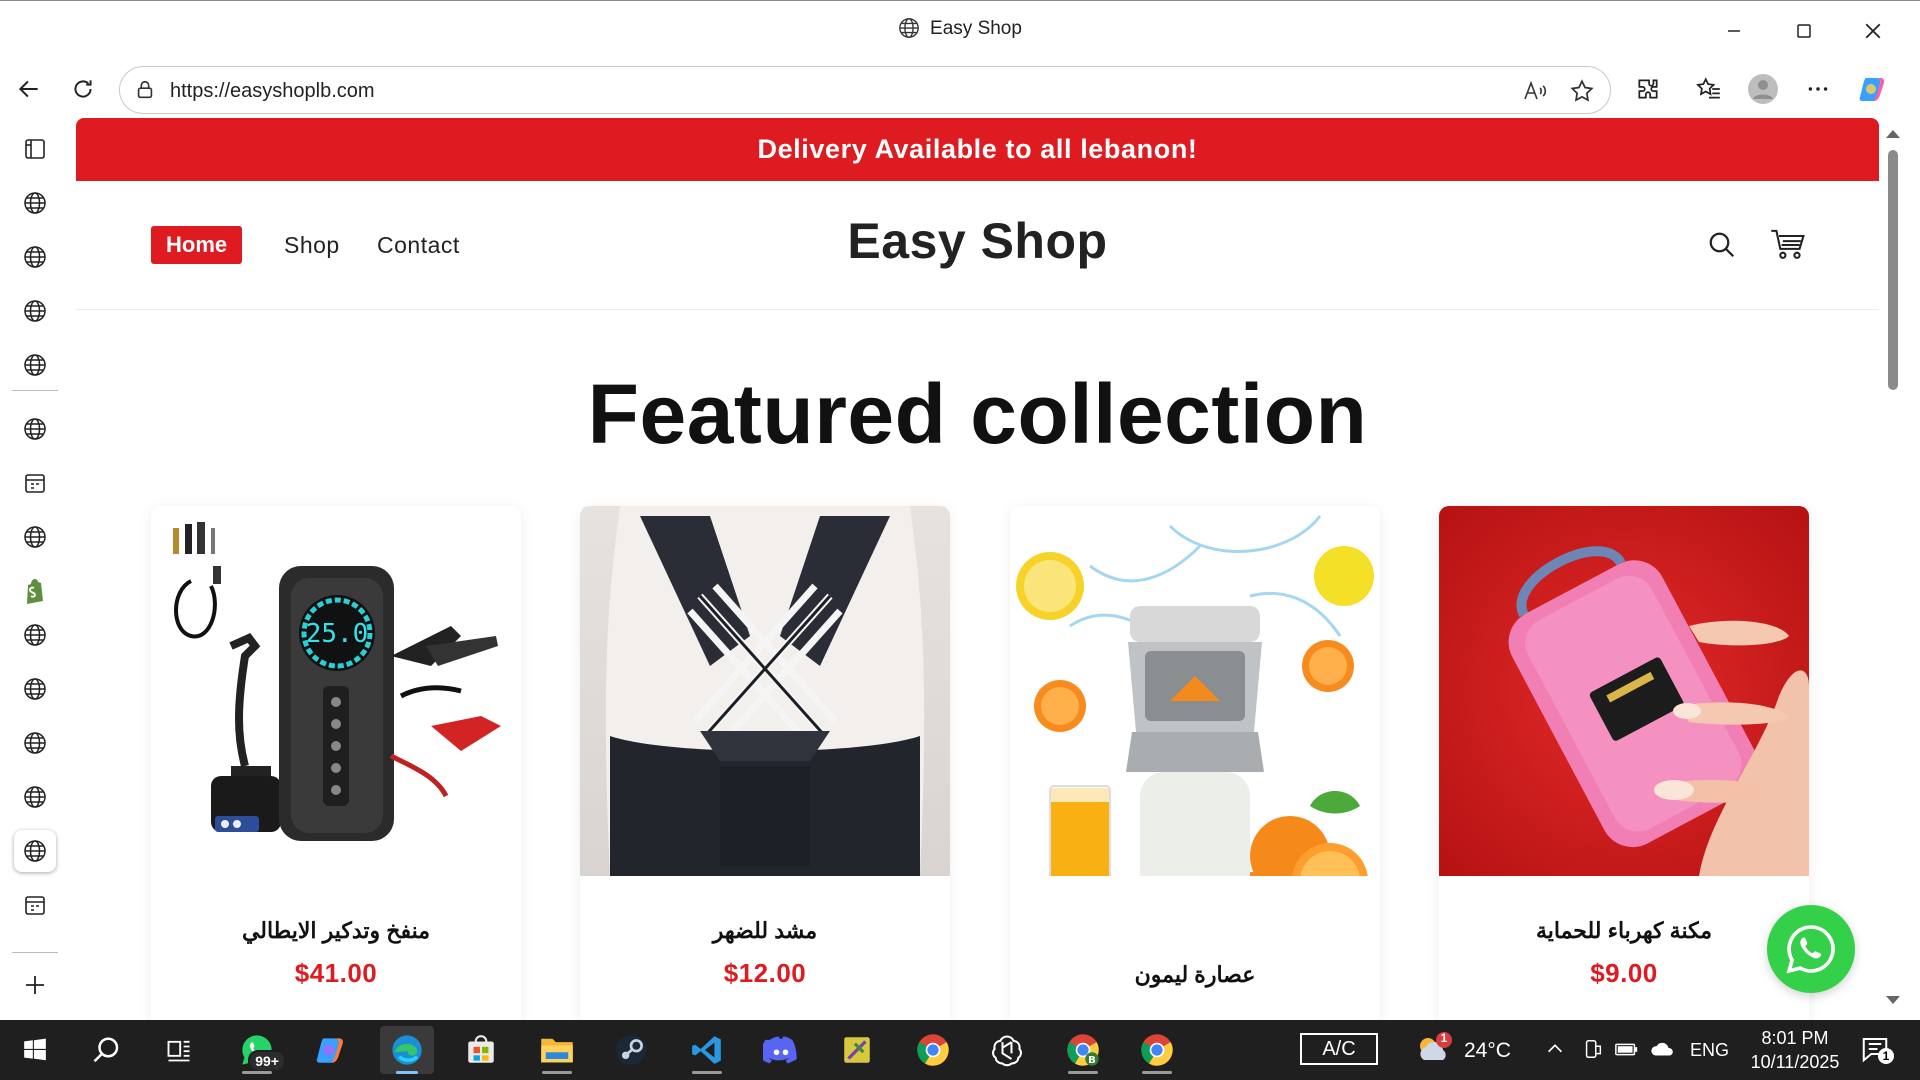 The height and width of the screenshot is (1080, 1920). I want to click on tab-actions-button, so click(35, 149).